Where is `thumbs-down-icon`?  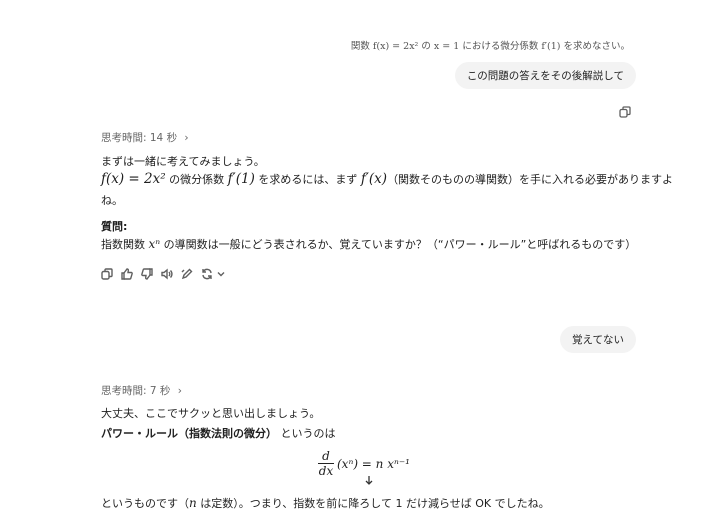
thumbs-down-icon is located at coordinates (147, 274).